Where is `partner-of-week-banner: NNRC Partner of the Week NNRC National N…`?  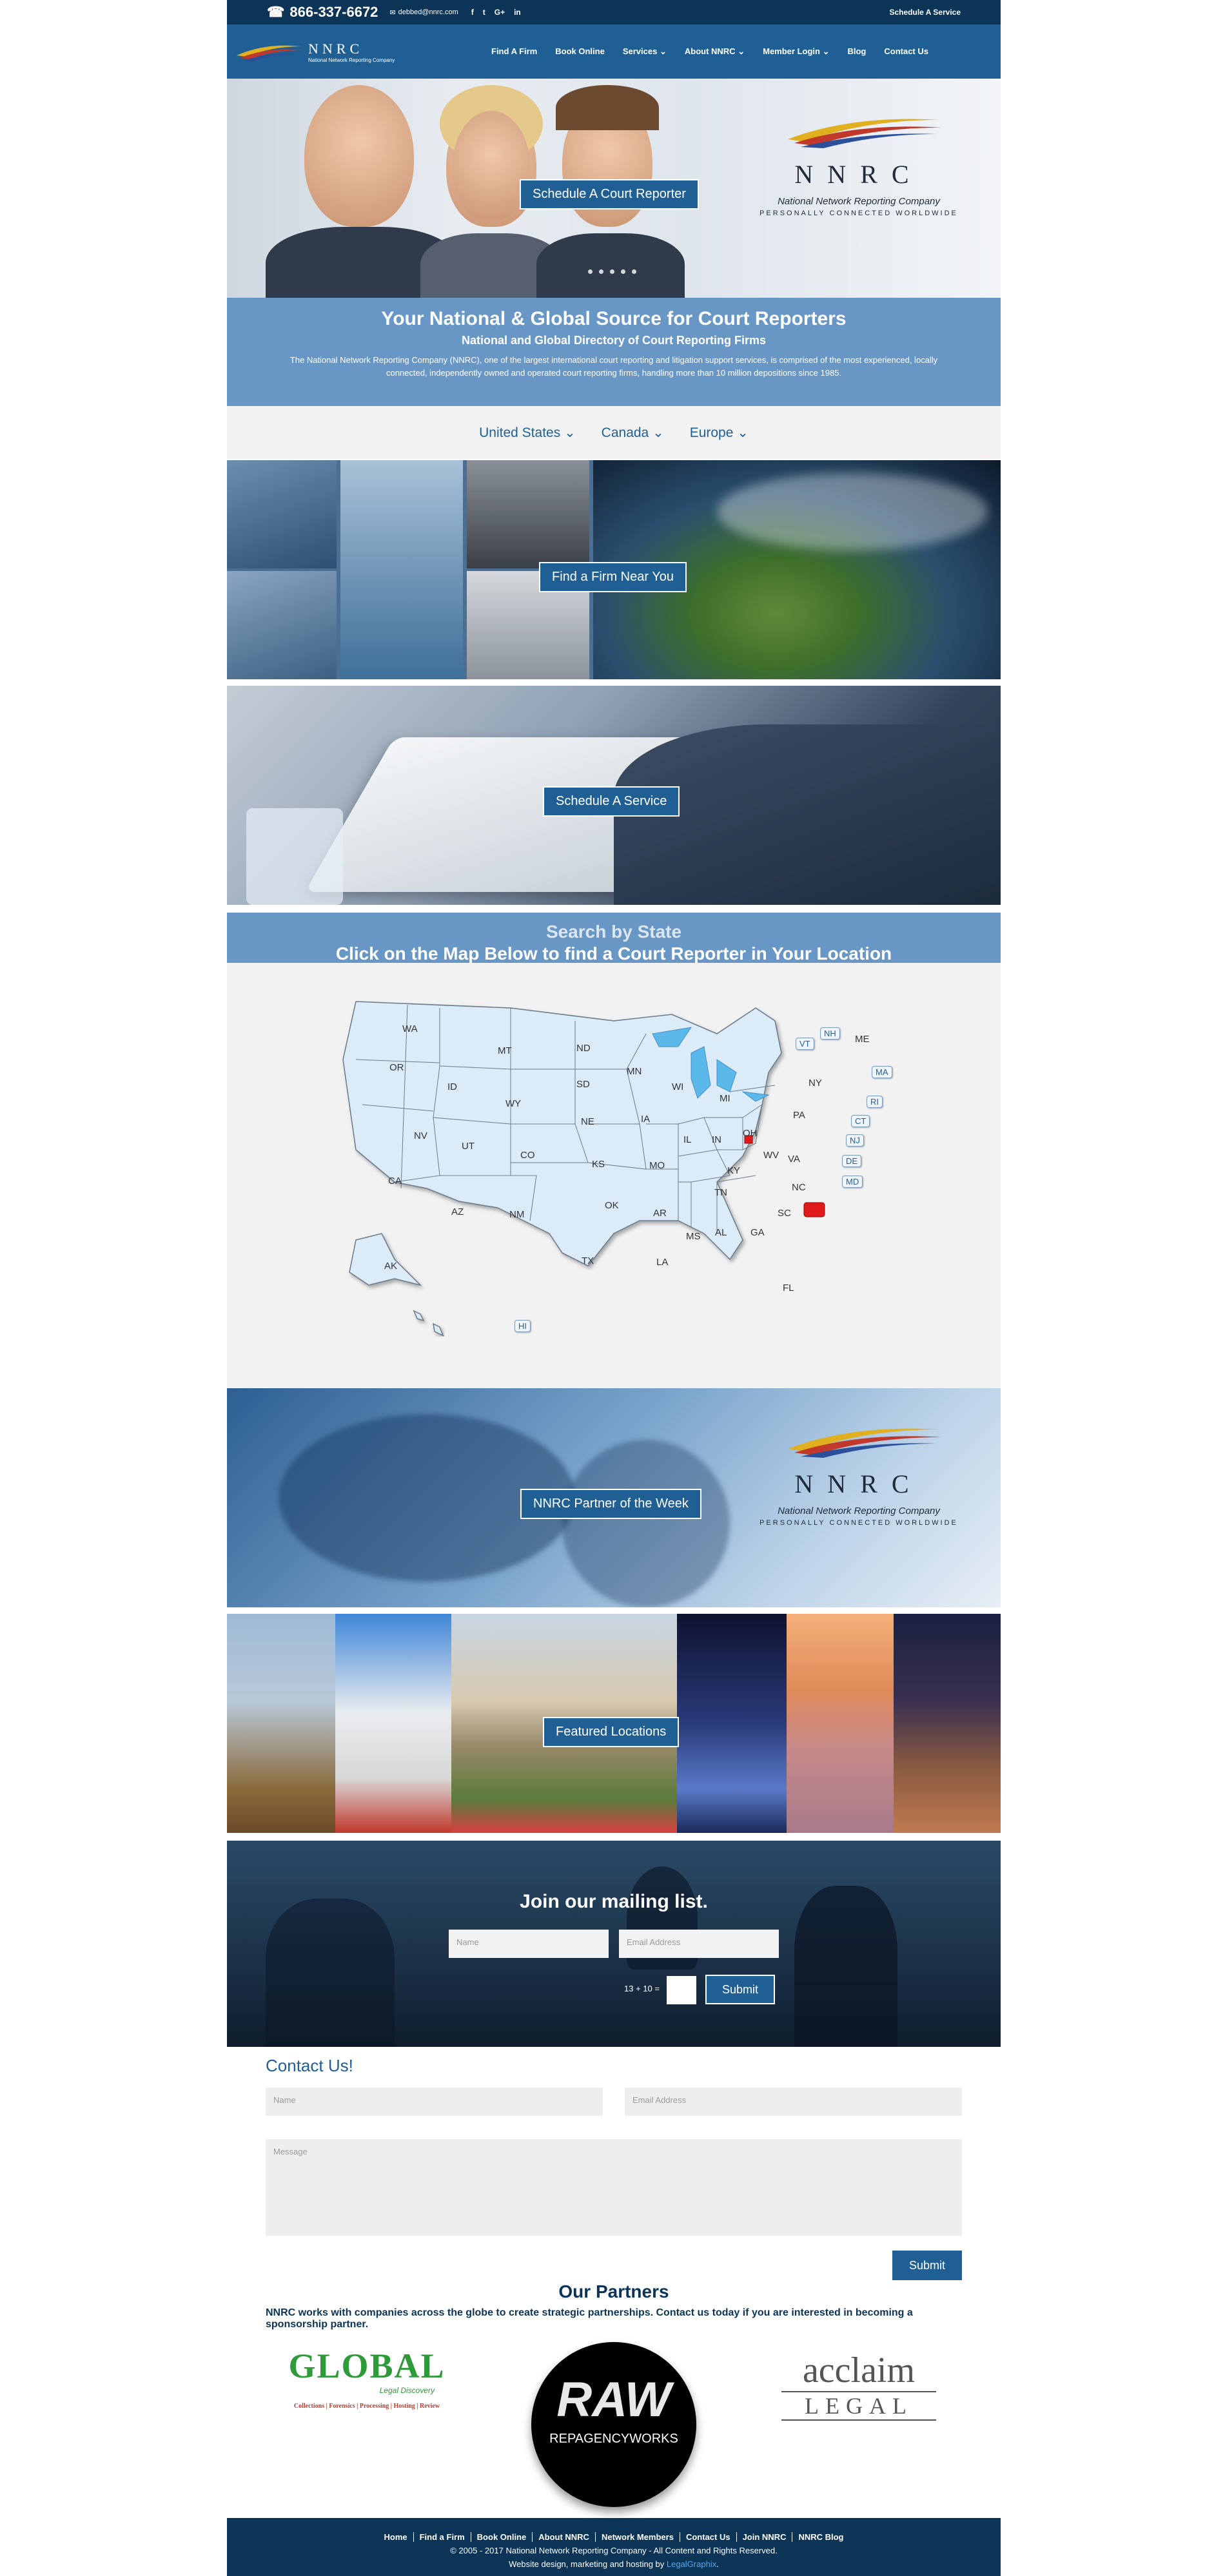
partner-of-week-banner: NNRC Partner of the Week NNRC National N… is located at coordinates (614, 1497).